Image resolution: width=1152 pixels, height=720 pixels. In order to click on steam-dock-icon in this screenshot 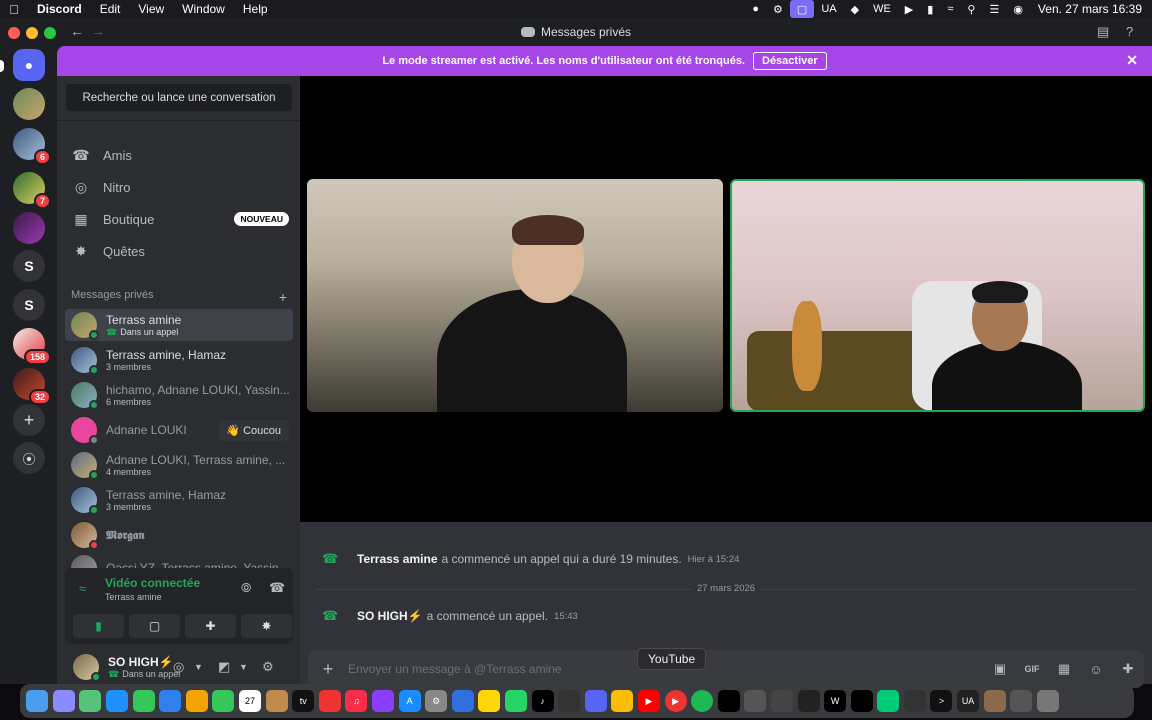, I will do `click(808, 701)`.